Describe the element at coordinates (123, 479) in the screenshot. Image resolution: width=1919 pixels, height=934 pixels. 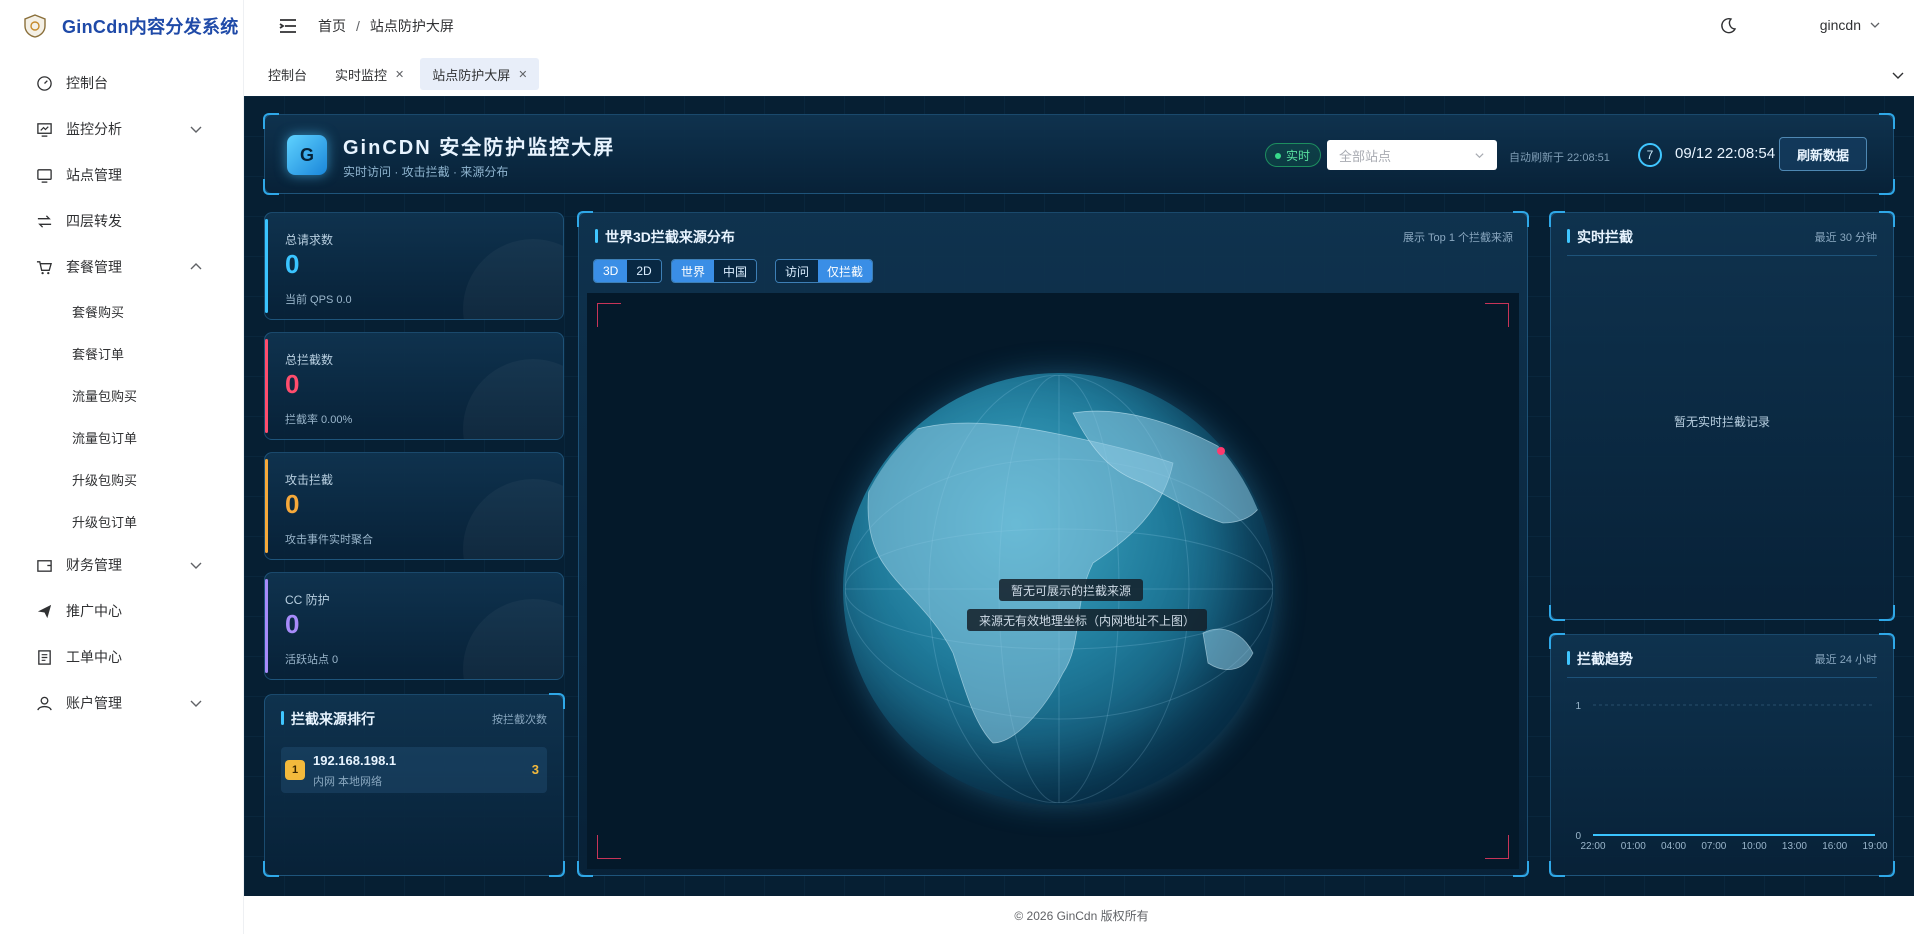
I see `sidebar-subitem-upgrade-buy: 升级包购买` at that location.